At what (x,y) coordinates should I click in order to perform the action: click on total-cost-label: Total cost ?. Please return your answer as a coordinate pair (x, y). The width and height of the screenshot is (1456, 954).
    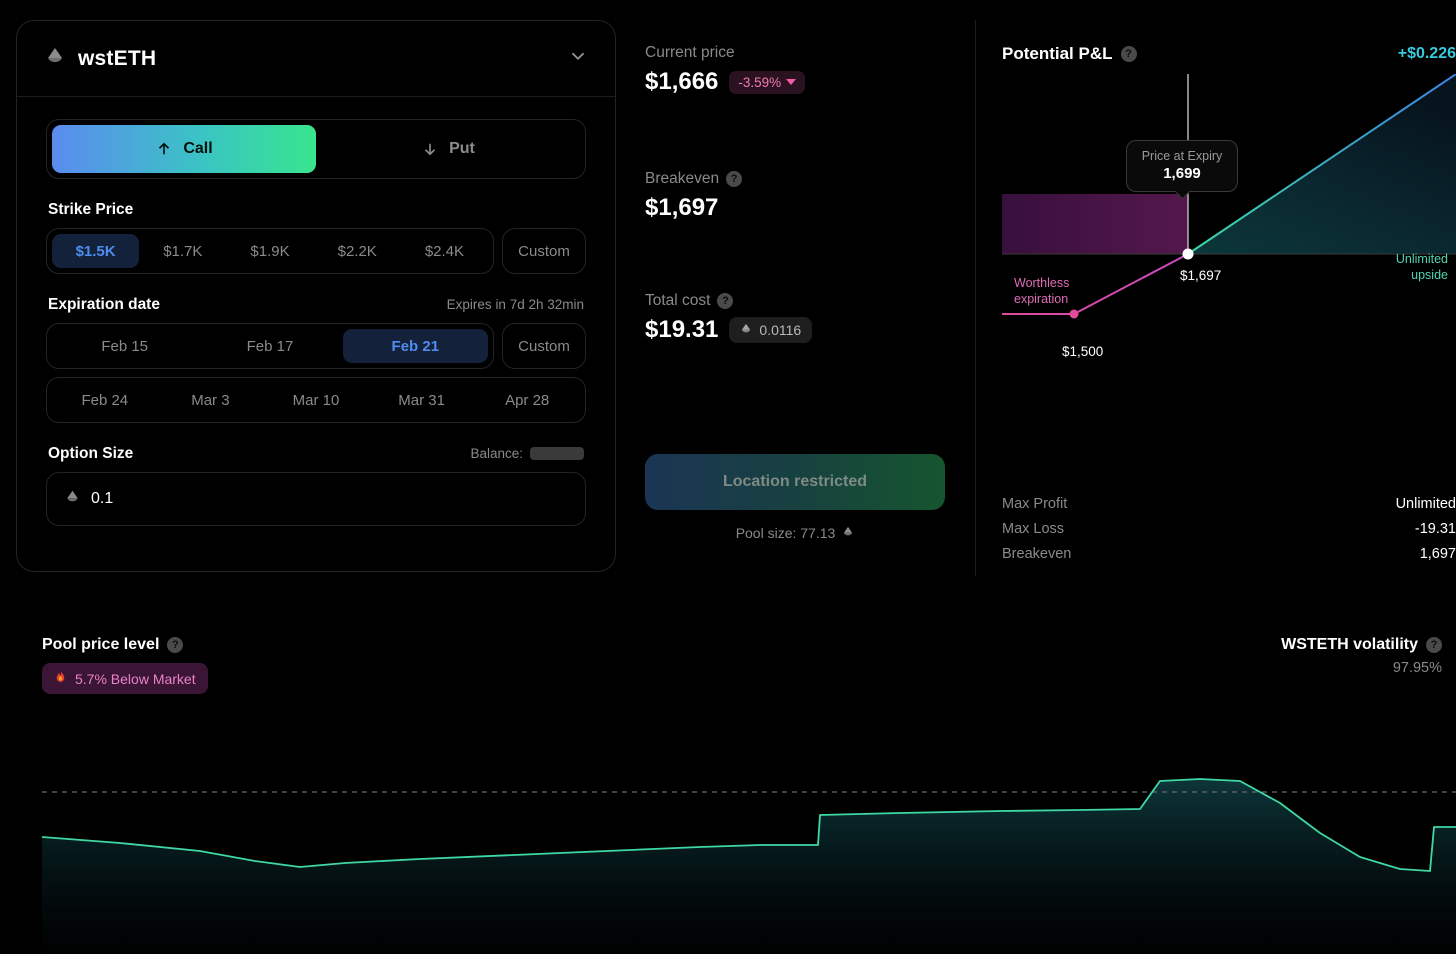
    Looking at the image, I should click on (795, 301).